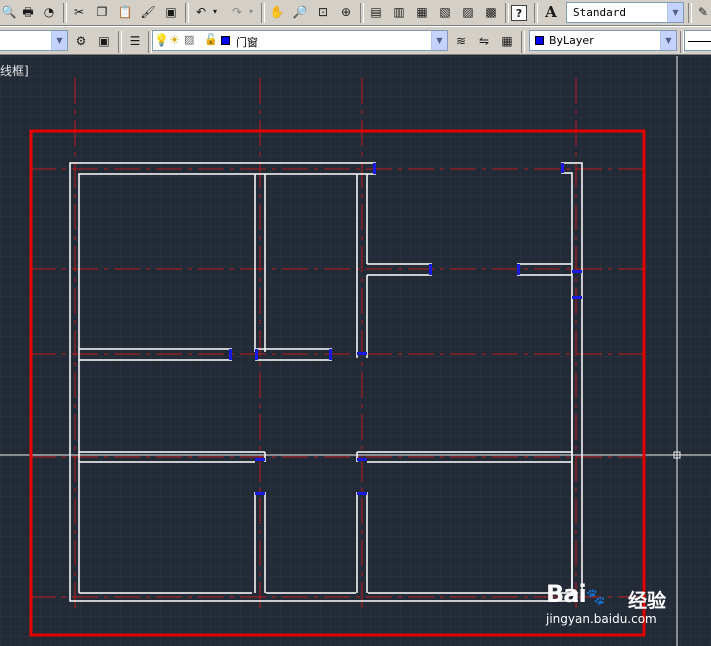  Describe the element at coordinates (171, 12) in the screenshot. I see `block-editor-icon: ▣` at that location.